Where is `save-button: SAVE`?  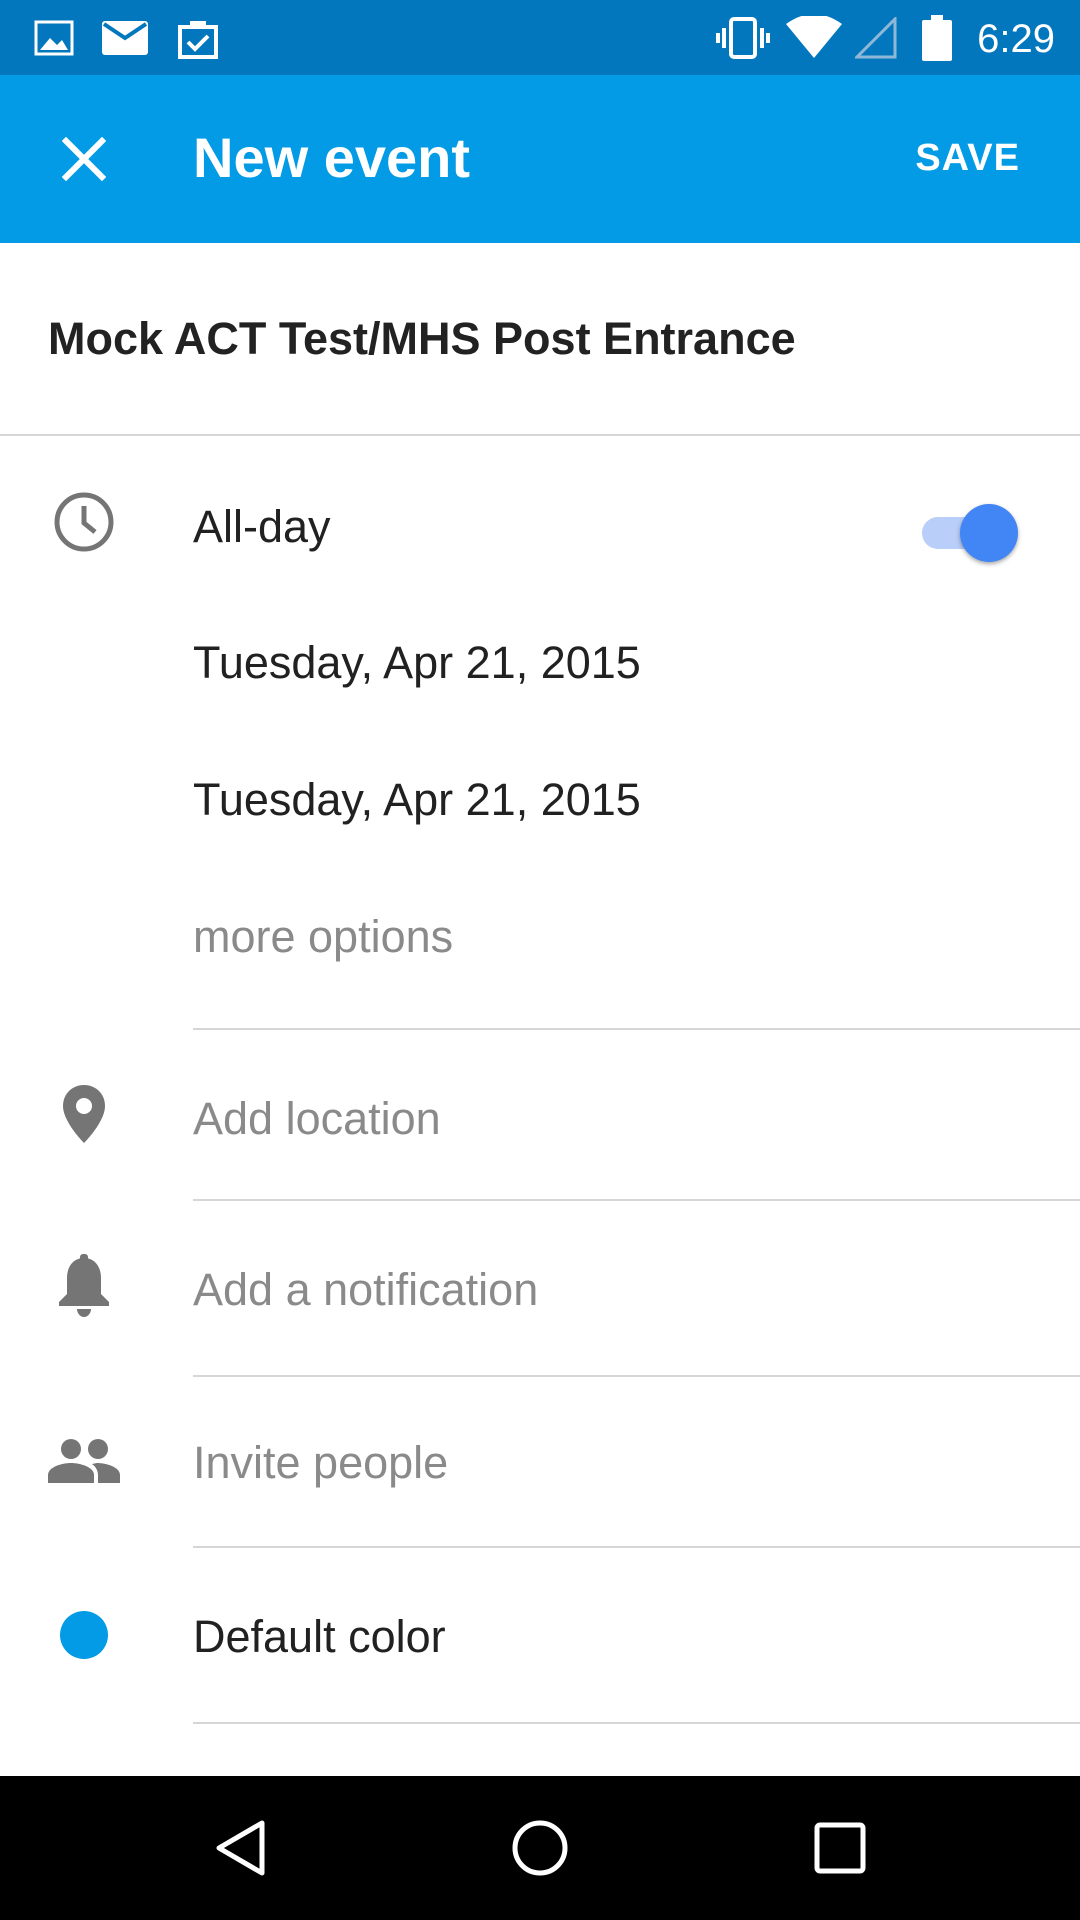 save-button: SAVE is located at coordinates (967, 158).